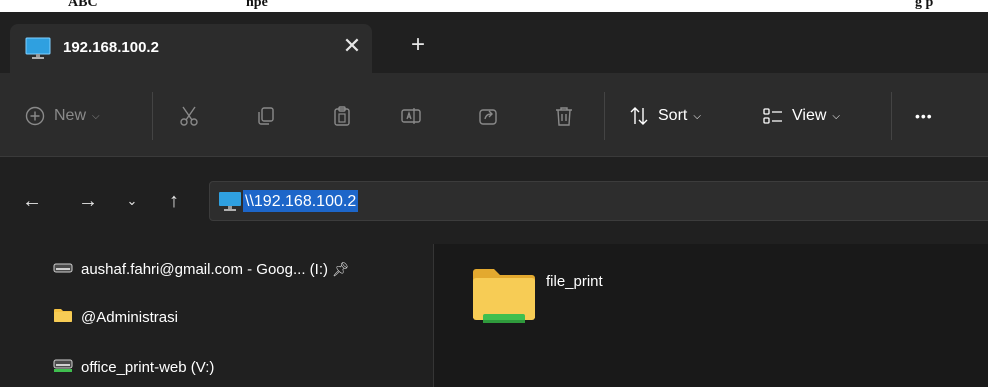 This screenshot has height=387, width=988. I want to click on scissors-icon, so click(189, 116).